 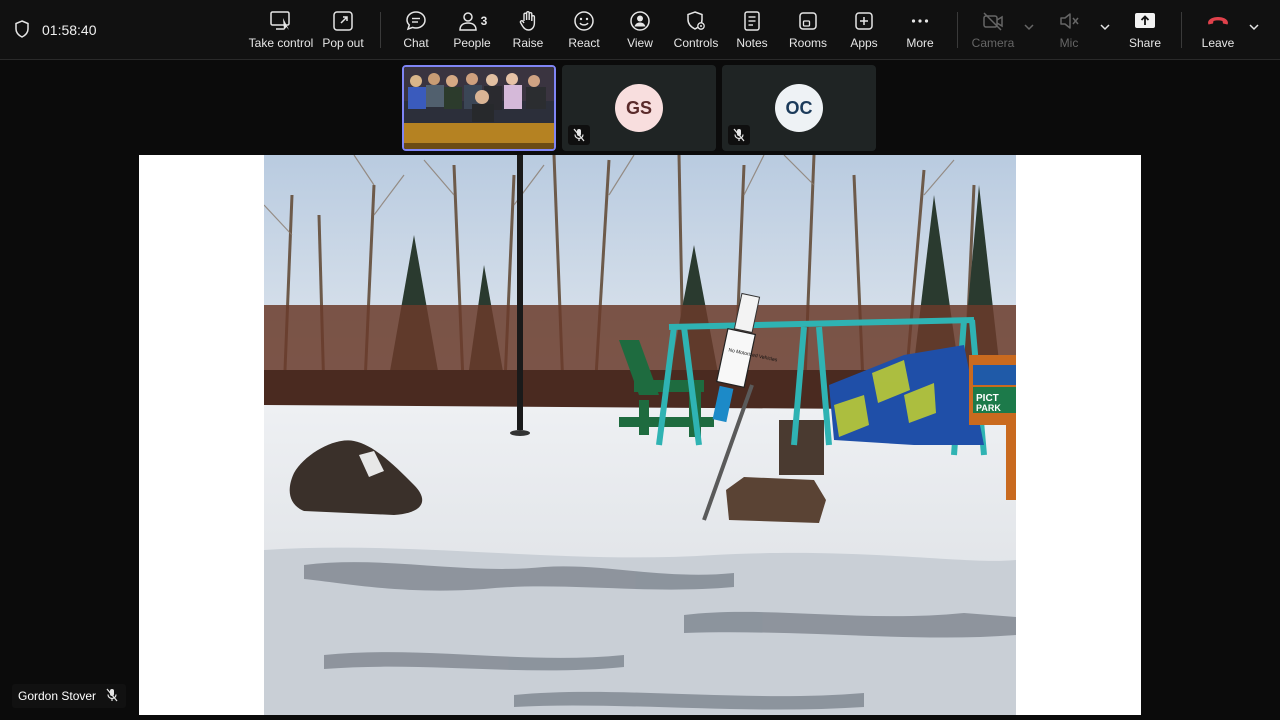 What do you see at coordinates (484, 21) in the screenshot?
I see `people-count: 3` at bounding box center [484, 21].